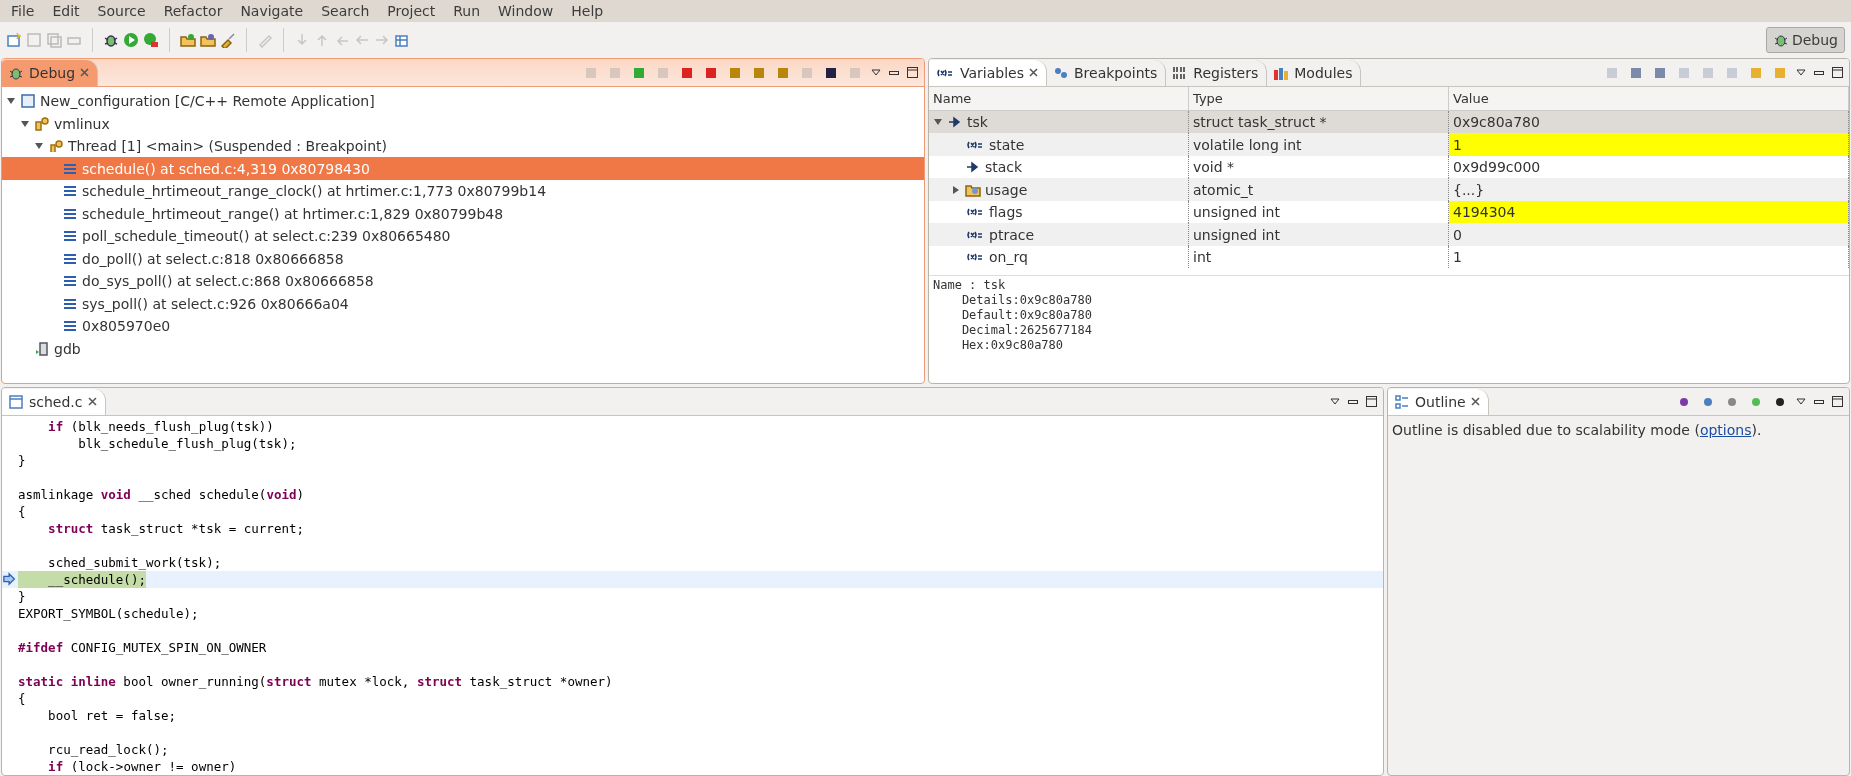 Image resolution: width=1851 pixels, height=776 pixels. Describe the element at coordinates (1438, 401) in the screenshot. I see `view-tab: Outline` at that location.